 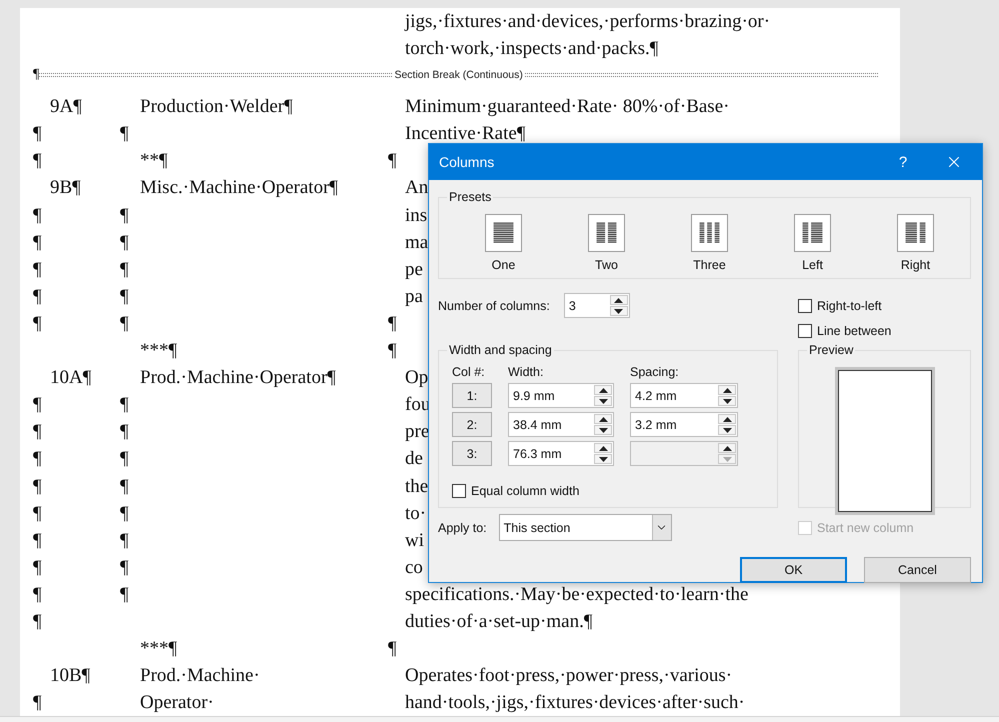 What do you see at coordinates (416, 378) in the screenshot?
I see `job-description: Op` at bounding box center [416, 378].